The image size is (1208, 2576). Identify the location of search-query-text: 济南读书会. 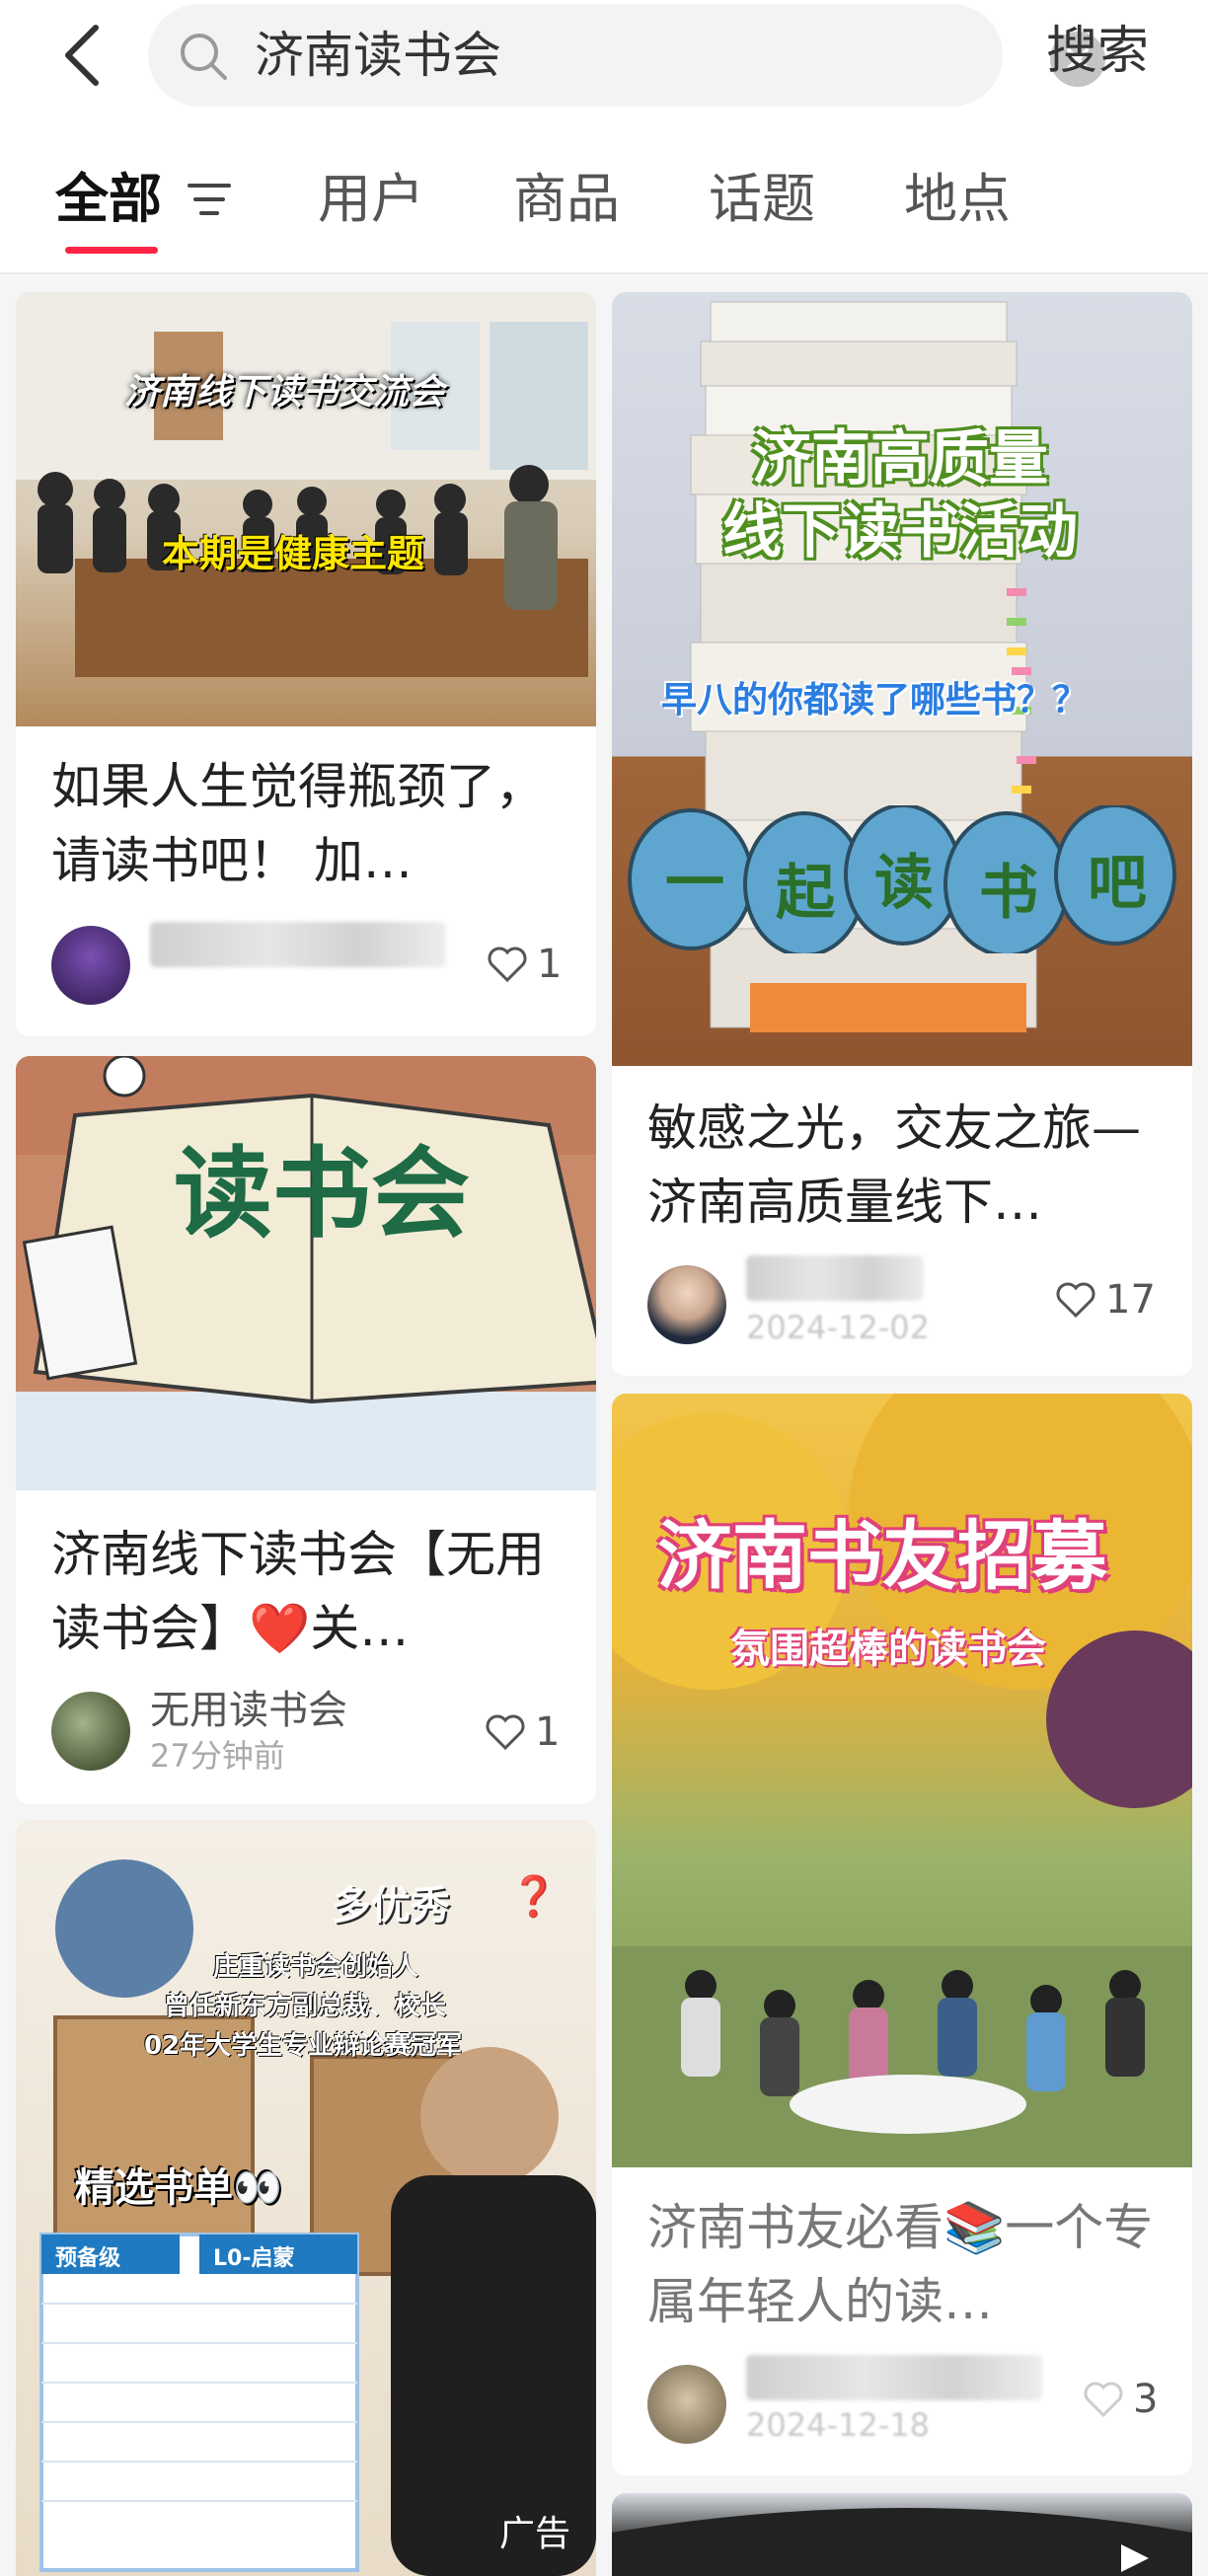
(378, 55).